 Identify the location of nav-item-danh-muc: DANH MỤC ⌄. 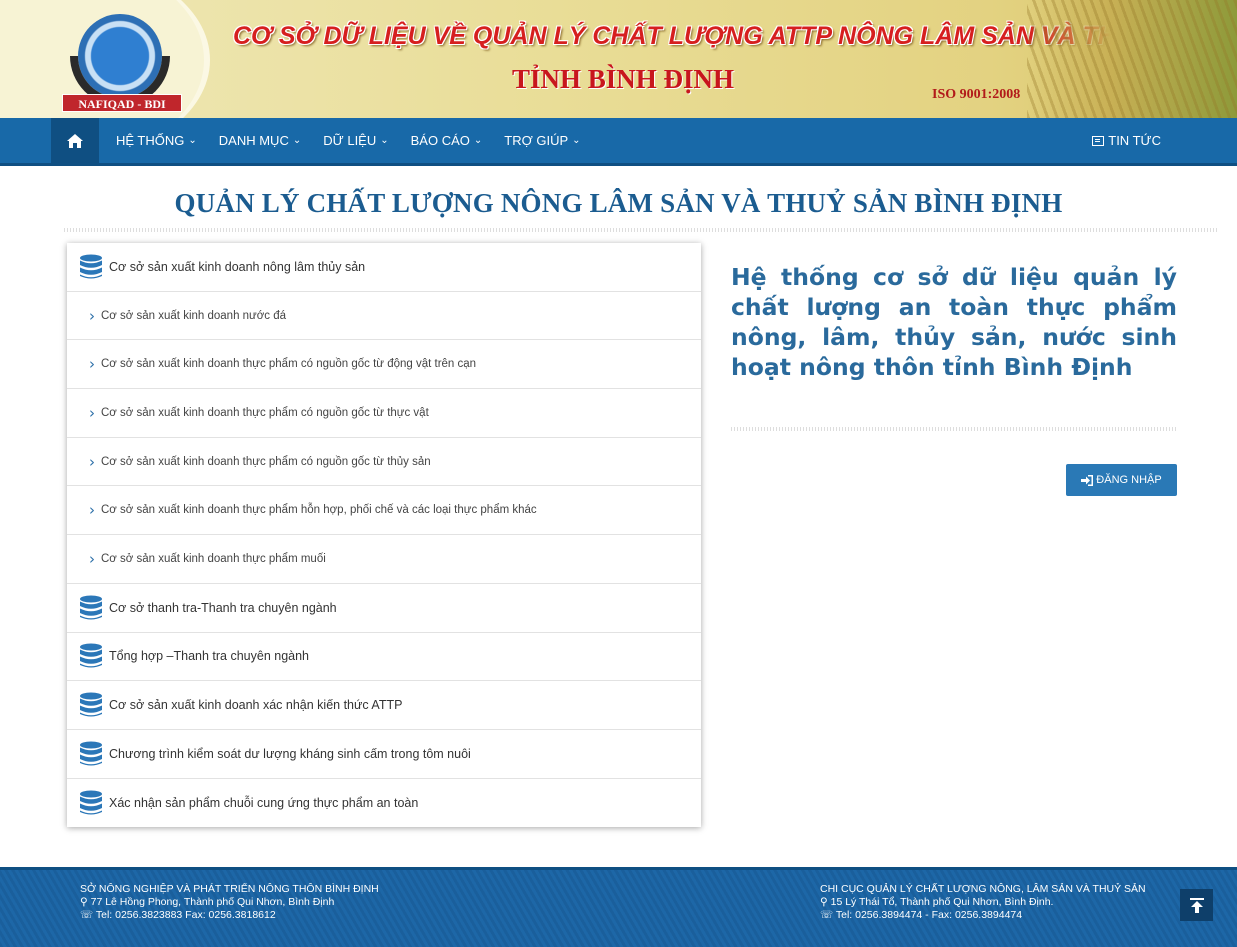
(260, 140).